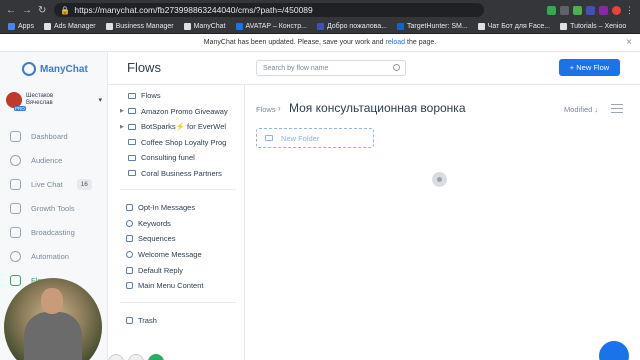 Image resolution: width=640 pixels, height=360 pixels. I want to click on system-item-sequences: Sequences, so click(179, 239).